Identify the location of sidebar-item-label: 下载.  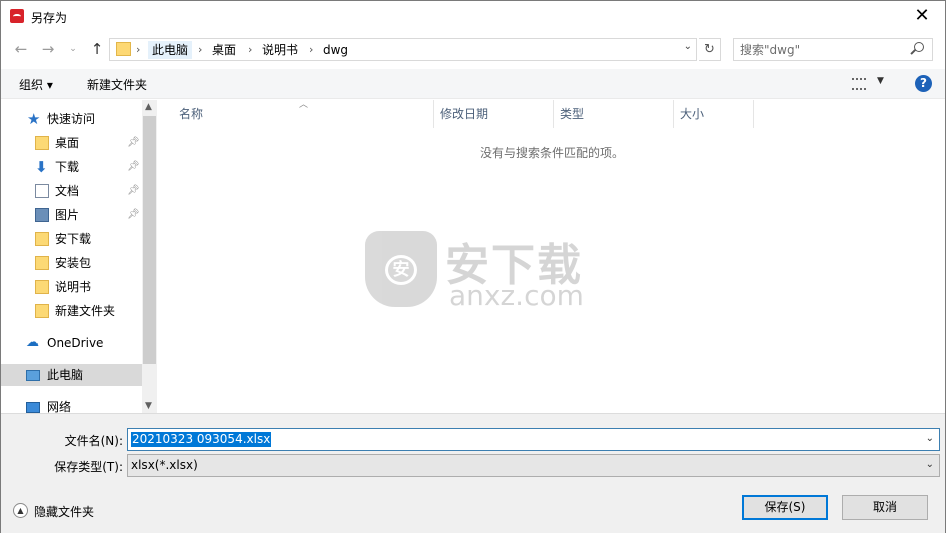
(67, 167).